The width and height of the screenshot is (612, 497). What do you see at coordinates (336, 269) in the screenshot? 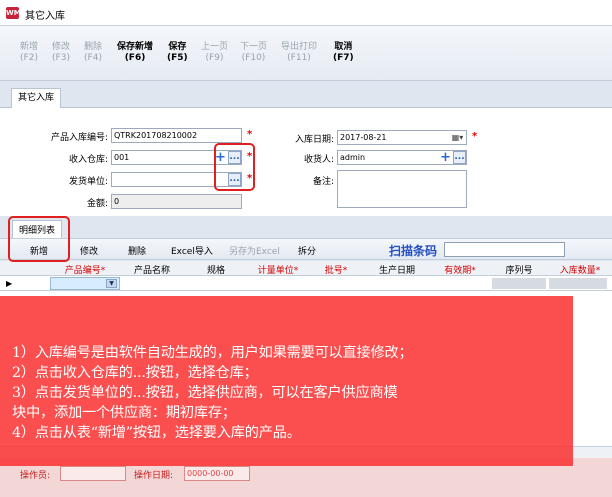
I see `column-header: 批号*` at bounding box center [336, 269].